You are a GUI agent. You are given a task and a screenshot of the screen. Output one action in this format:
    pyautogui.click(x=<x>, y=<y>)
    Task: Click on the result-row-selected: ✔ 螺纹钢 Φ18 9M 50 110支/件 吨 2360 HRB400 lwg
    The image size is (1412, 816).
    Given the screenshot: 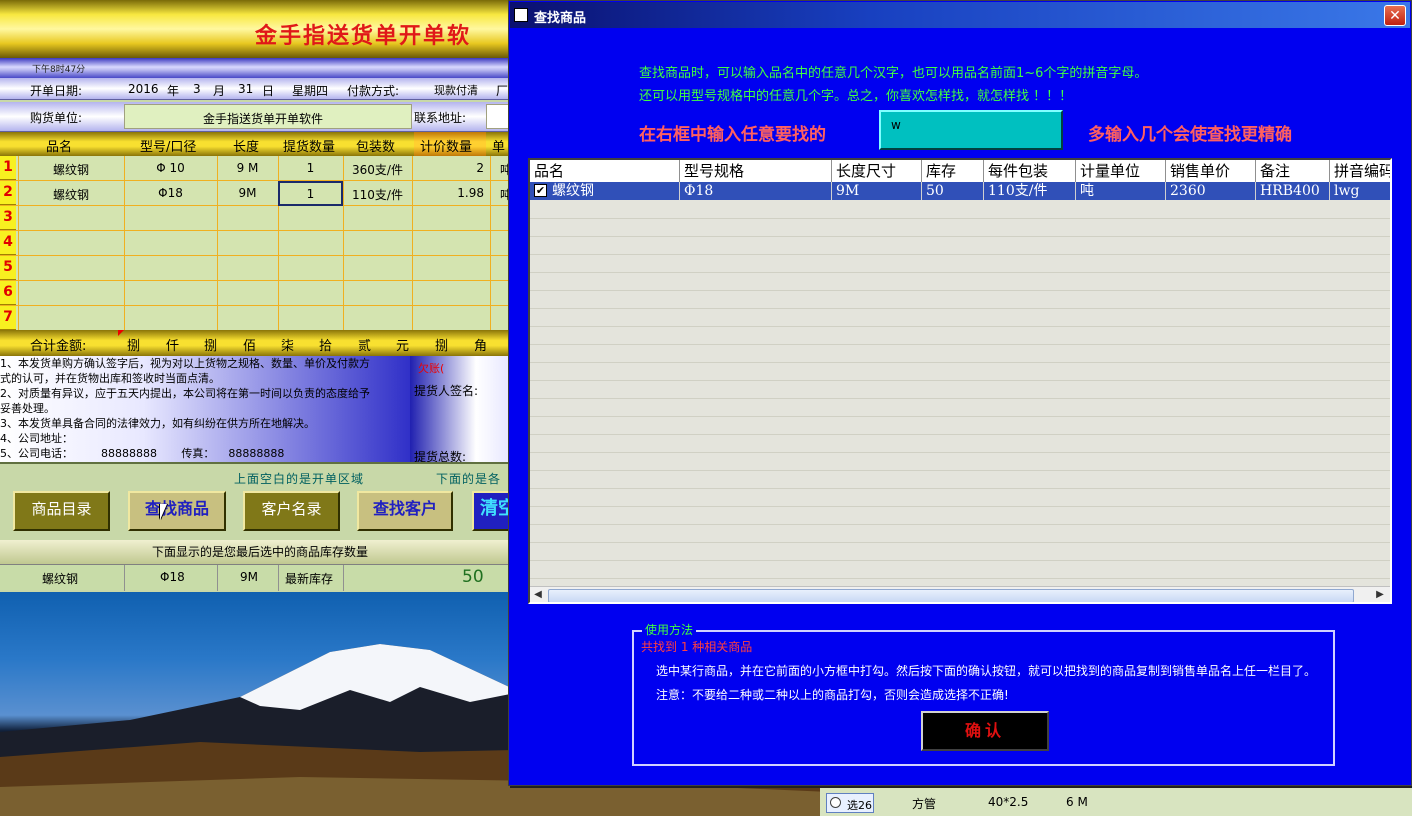 What is the action you would take?
    pyautogui.click(x=960, y=191)
    